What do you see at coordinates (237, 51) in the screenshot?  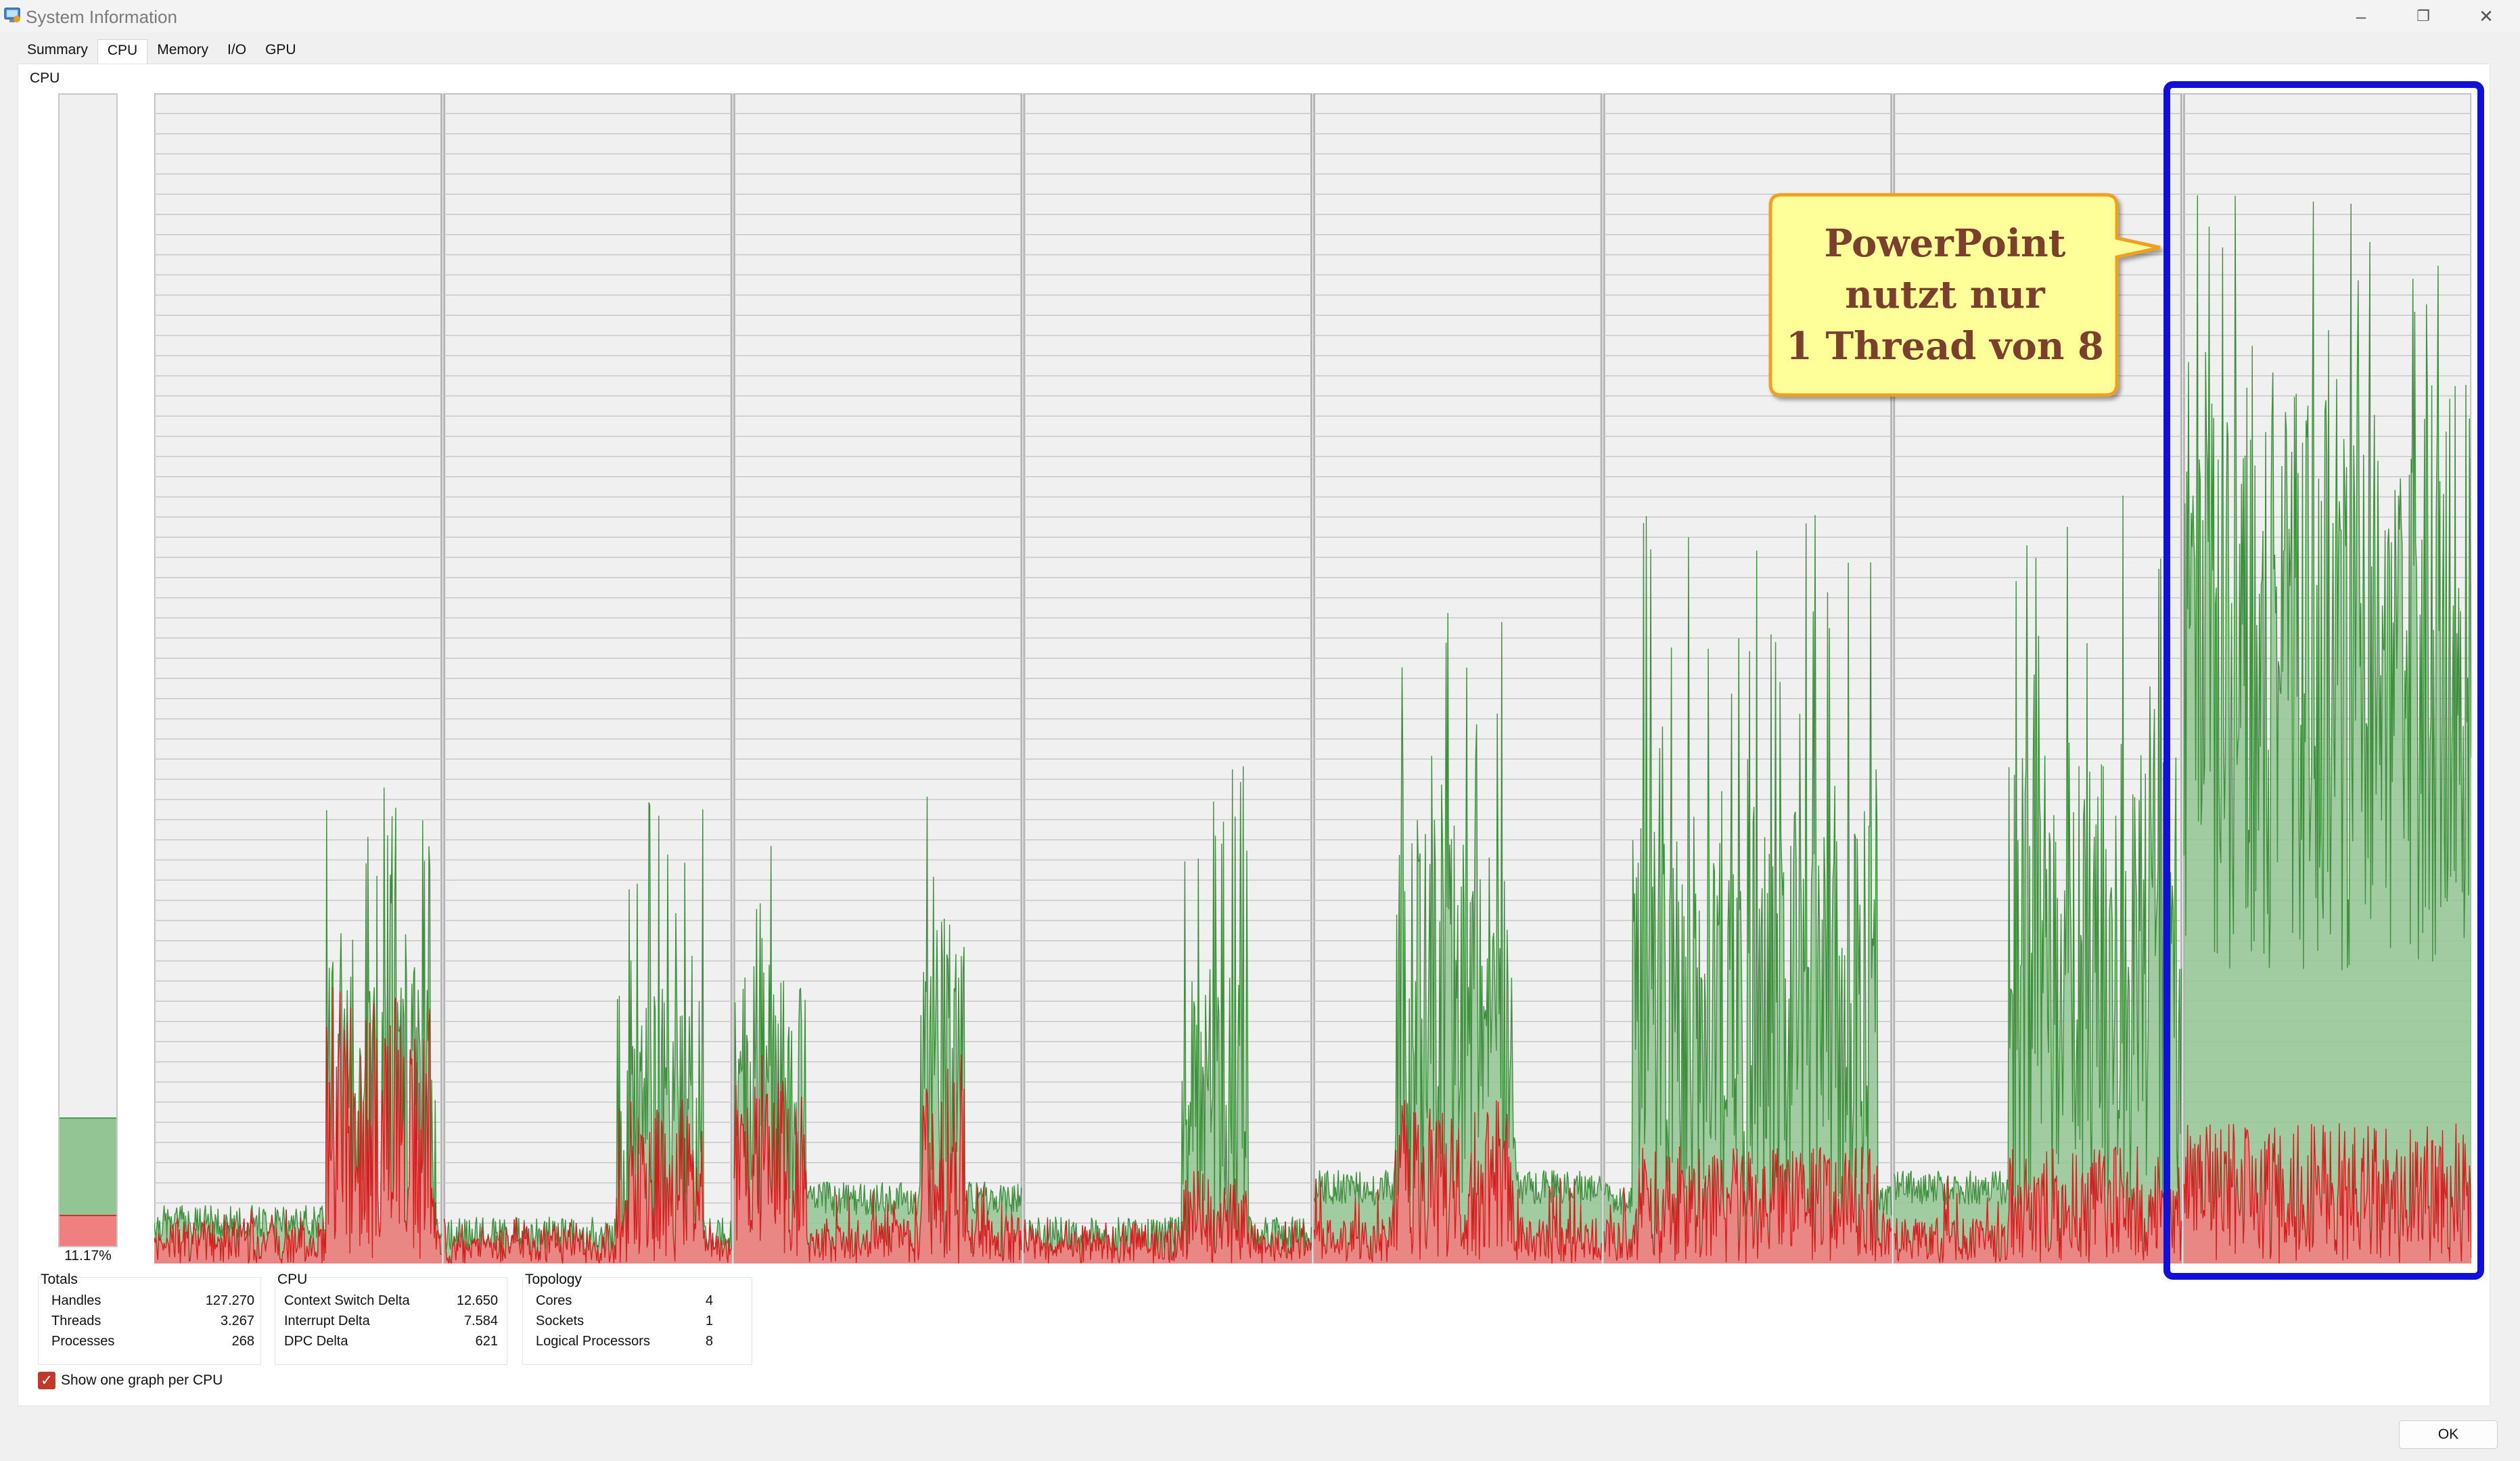 I see `tab-io: I/O` at bounding box center [237, 51].